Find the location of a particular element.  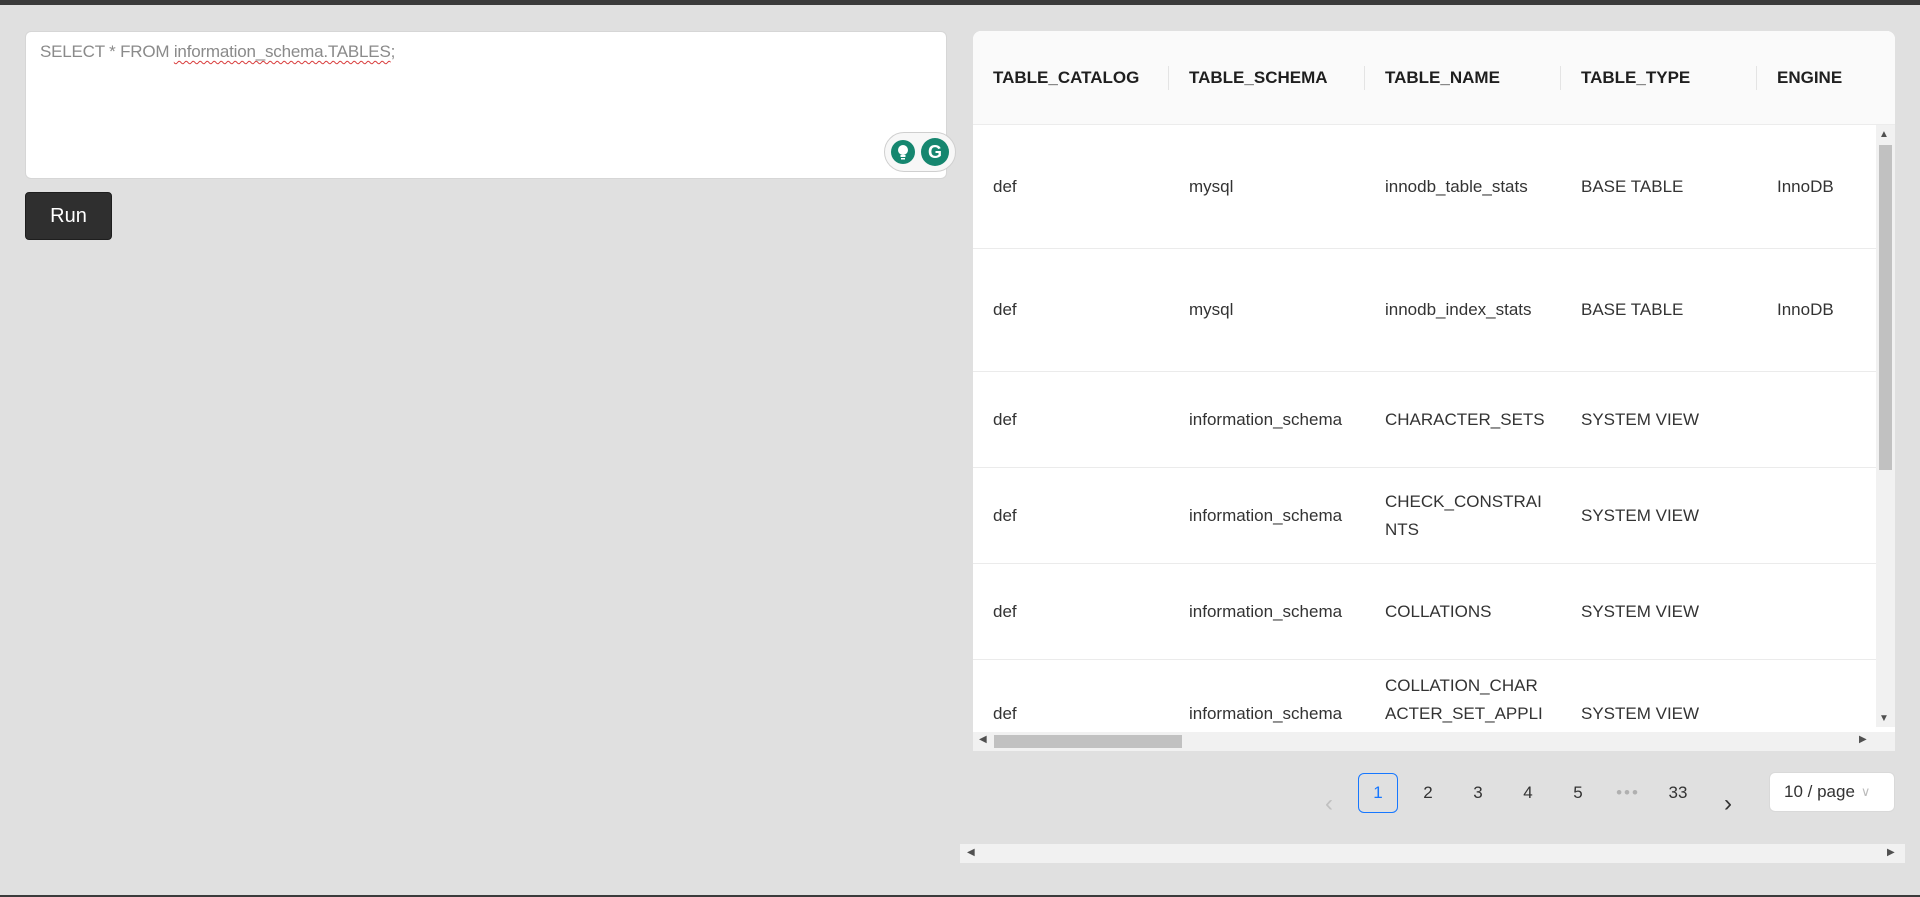

pagination-page-4: 4 is located at coordinates (1528, 793).